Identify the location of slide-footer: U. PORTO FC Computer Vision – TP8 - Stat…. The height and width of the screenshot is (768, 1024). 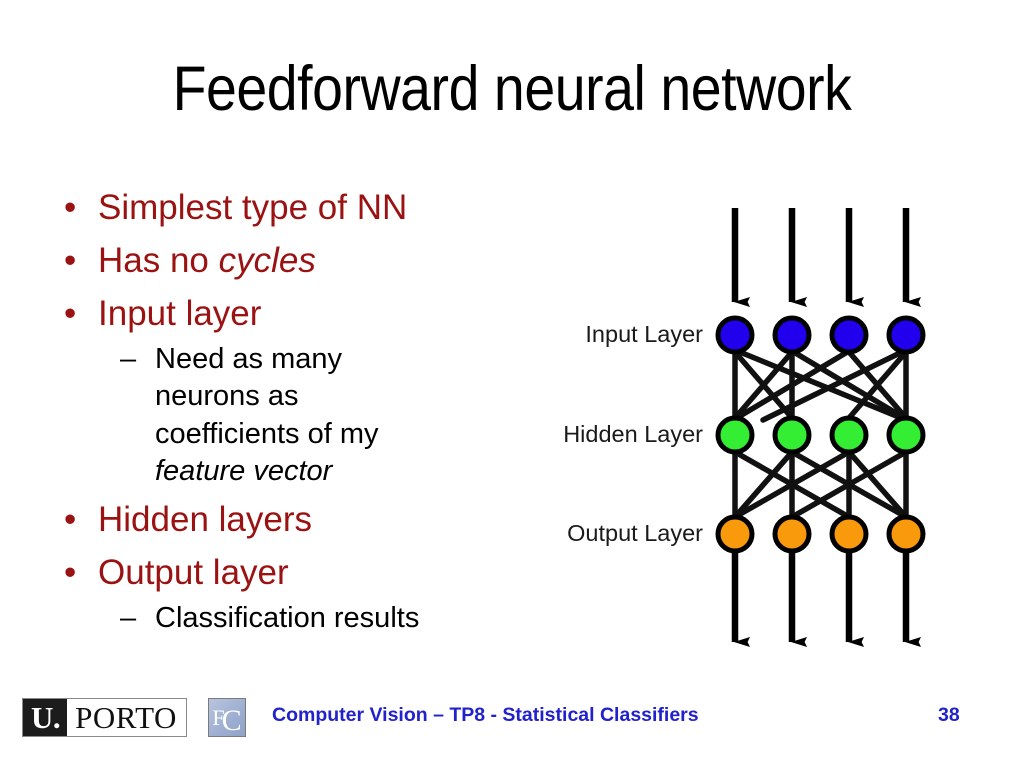
(512, 729).